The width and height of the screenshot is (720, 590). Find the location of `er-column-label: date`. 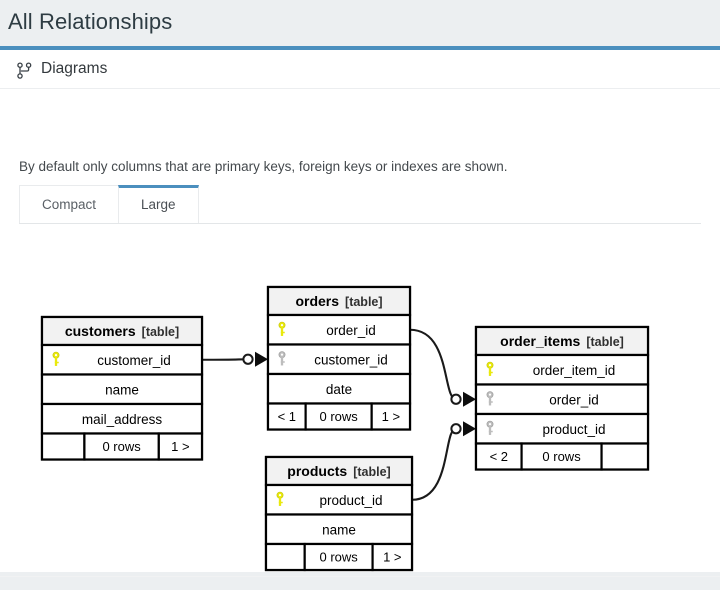

er-column-label: date is located at coordinates (339, 389).